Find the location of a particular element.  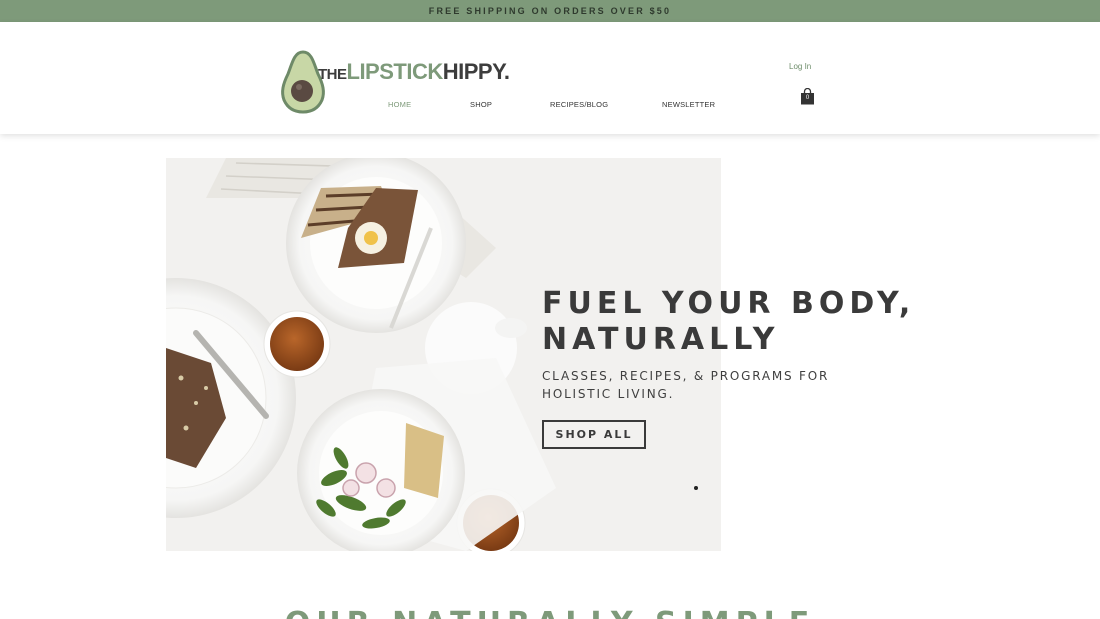

hero-title: FUEL YOUR BODY, NATURALLY is located at coordinates (752, 322).